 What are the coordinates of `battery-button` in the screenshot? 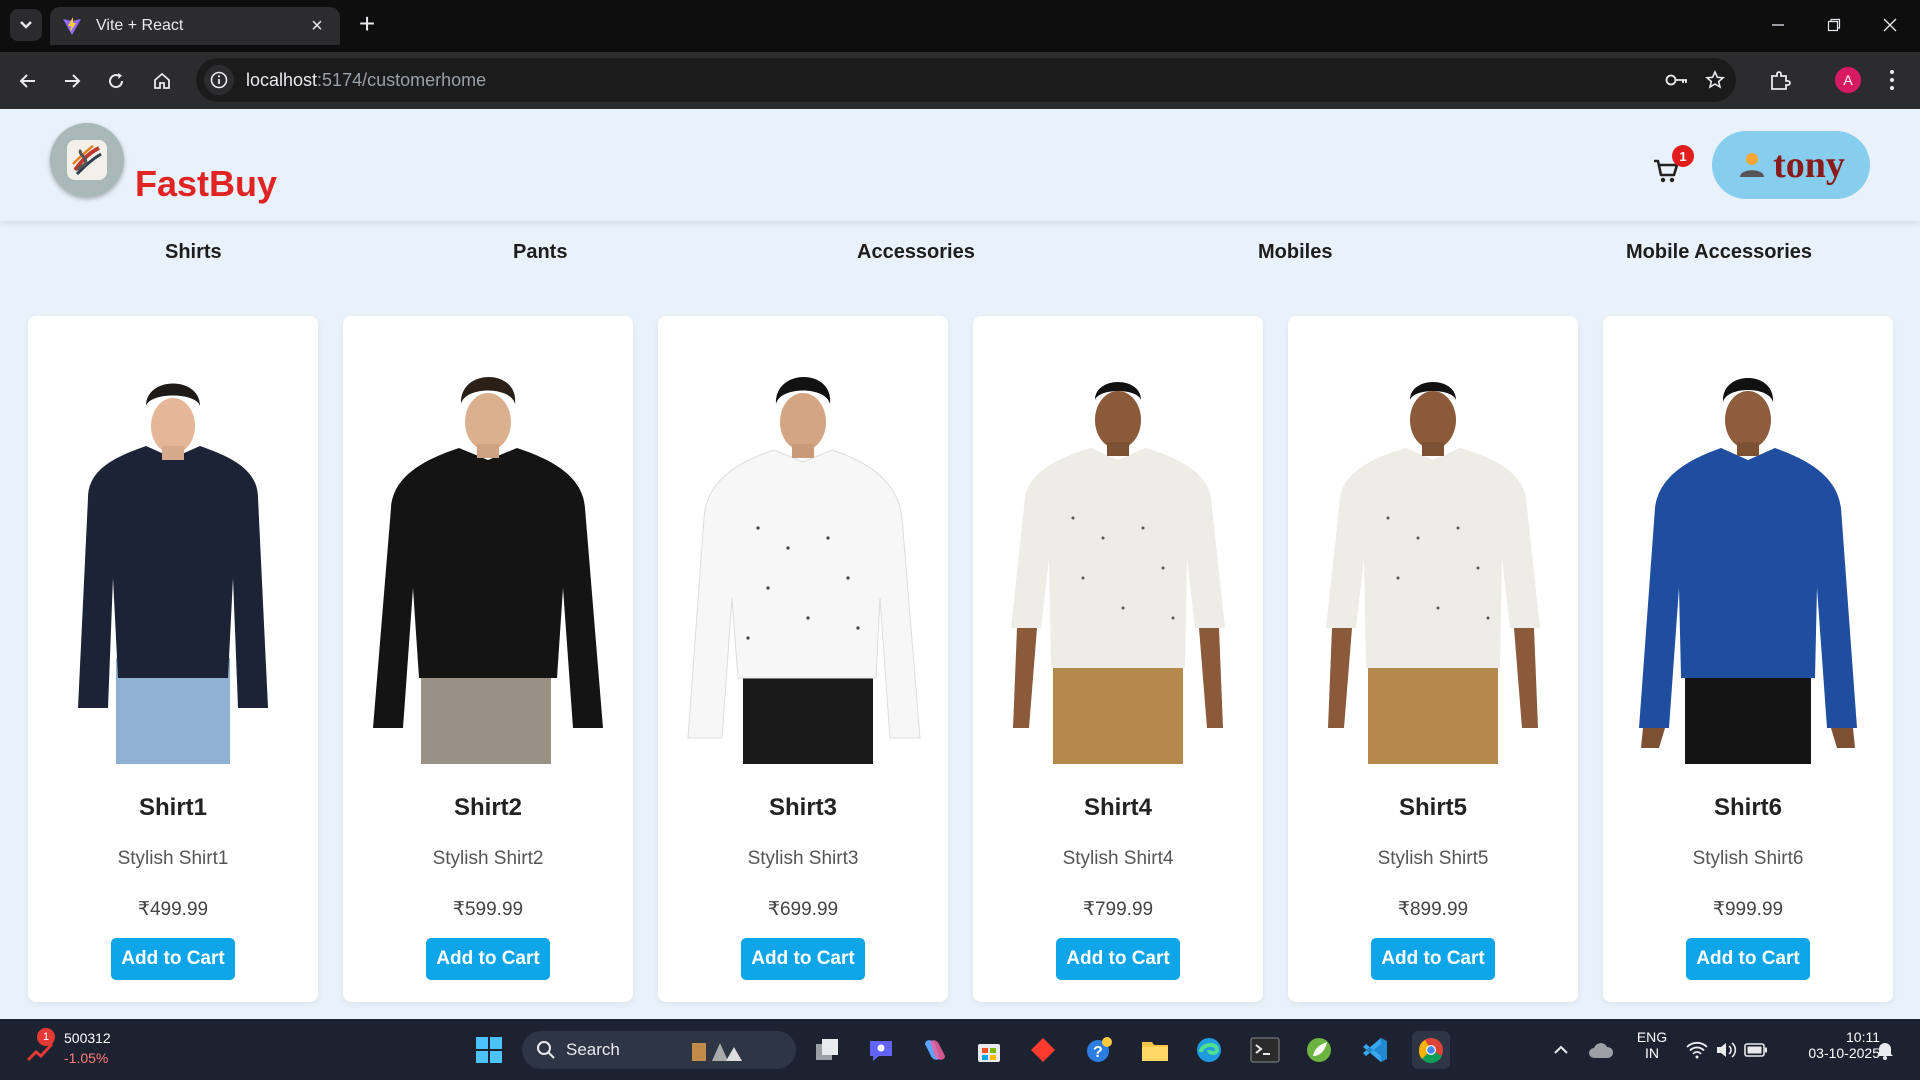 It's located at (1756, 1050).